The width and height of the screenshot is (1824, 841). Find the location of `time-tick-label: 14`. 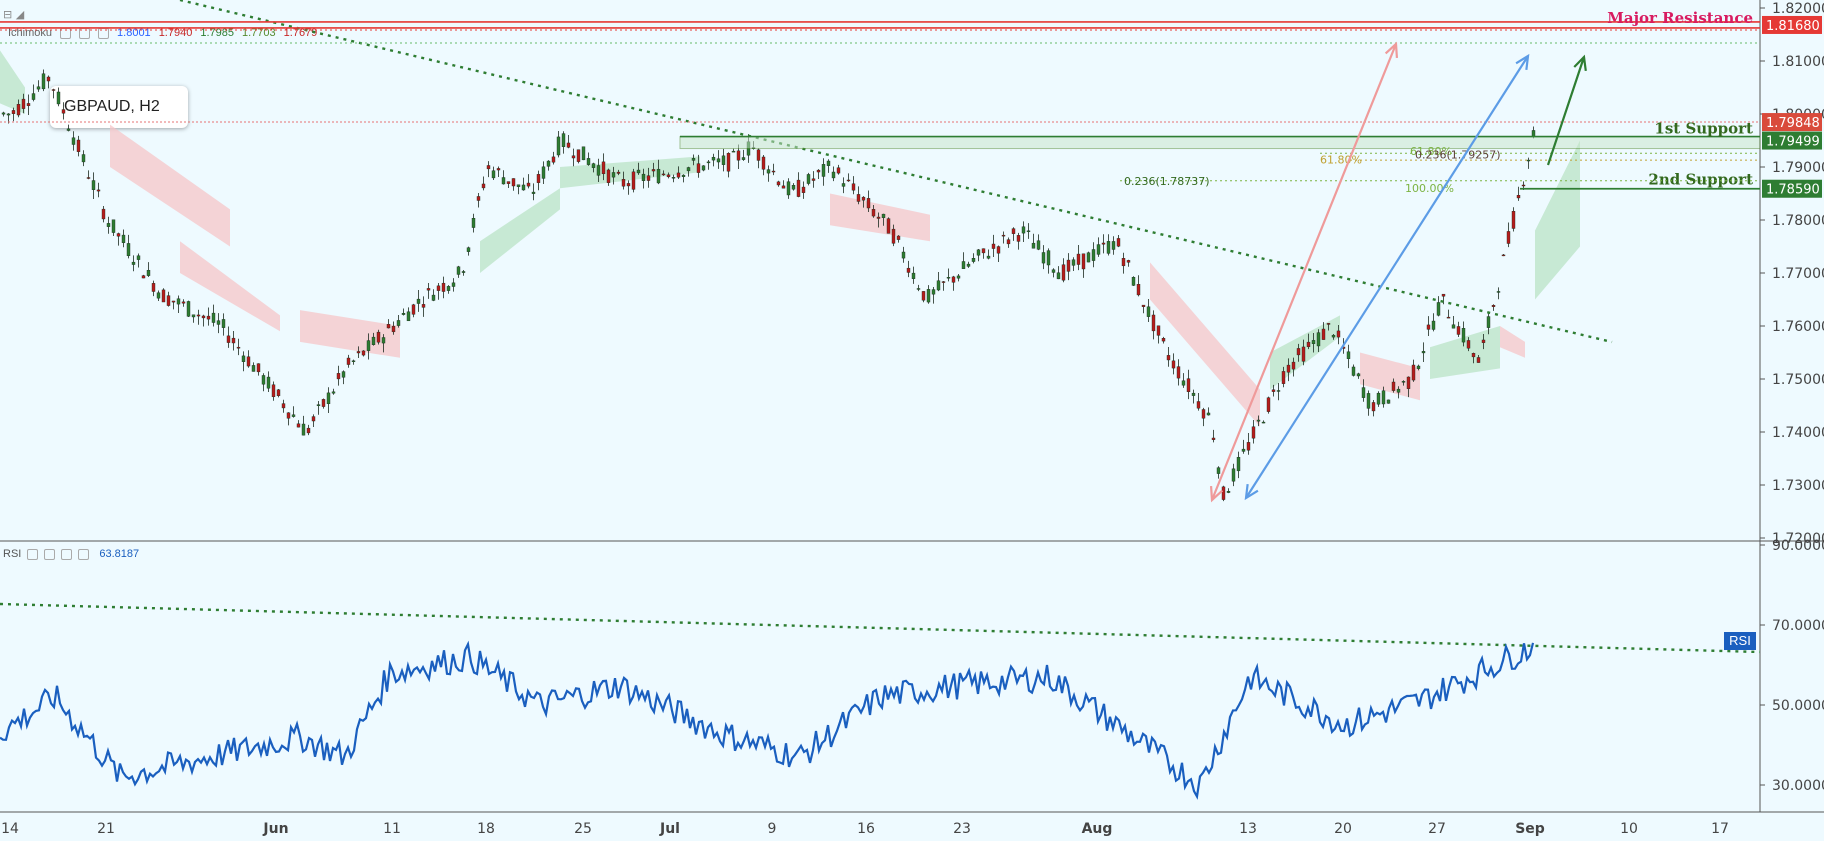

time-tick-label: 14 is located at coordinates (10, 829).